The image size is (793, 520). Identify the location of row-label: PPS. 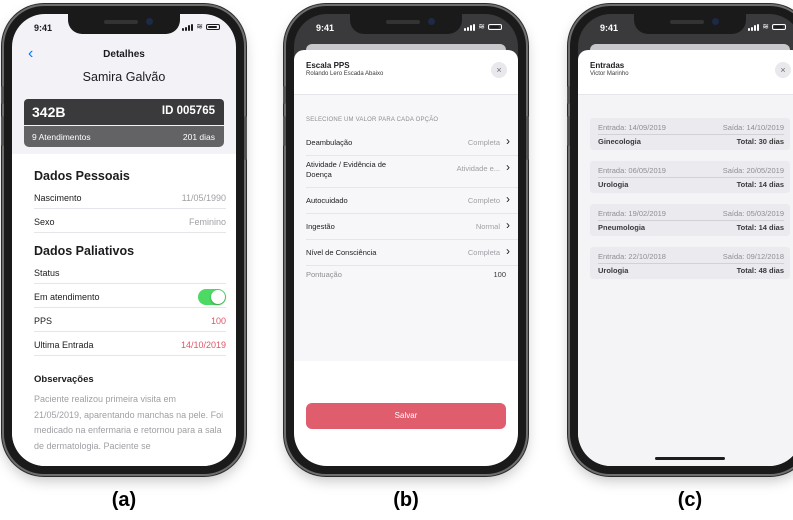
(43, 321).